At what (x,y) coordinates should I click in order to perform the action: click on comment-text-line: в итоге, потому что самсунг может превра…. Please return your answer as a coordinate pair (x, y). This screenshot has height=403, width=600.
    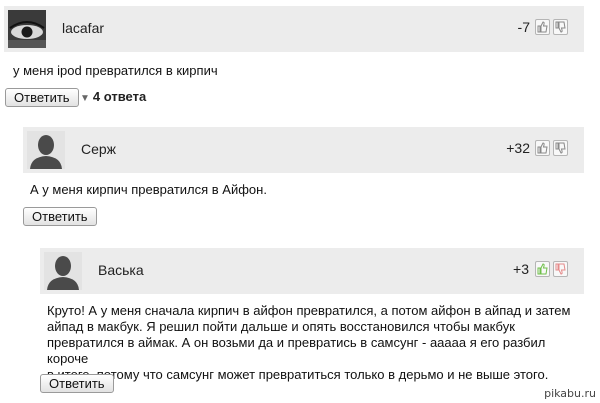
    Looking at the image, I should click on (298, 374).